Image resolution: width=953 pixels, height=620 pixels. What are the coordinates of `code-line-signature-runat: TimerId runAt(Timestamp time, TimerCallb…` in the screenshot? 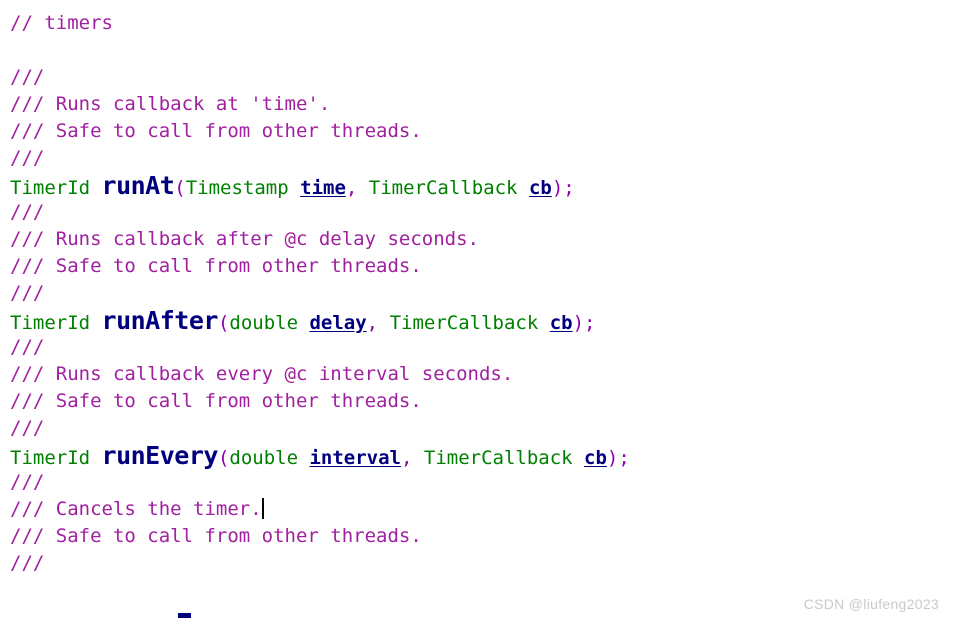 It's located at (481, 185).